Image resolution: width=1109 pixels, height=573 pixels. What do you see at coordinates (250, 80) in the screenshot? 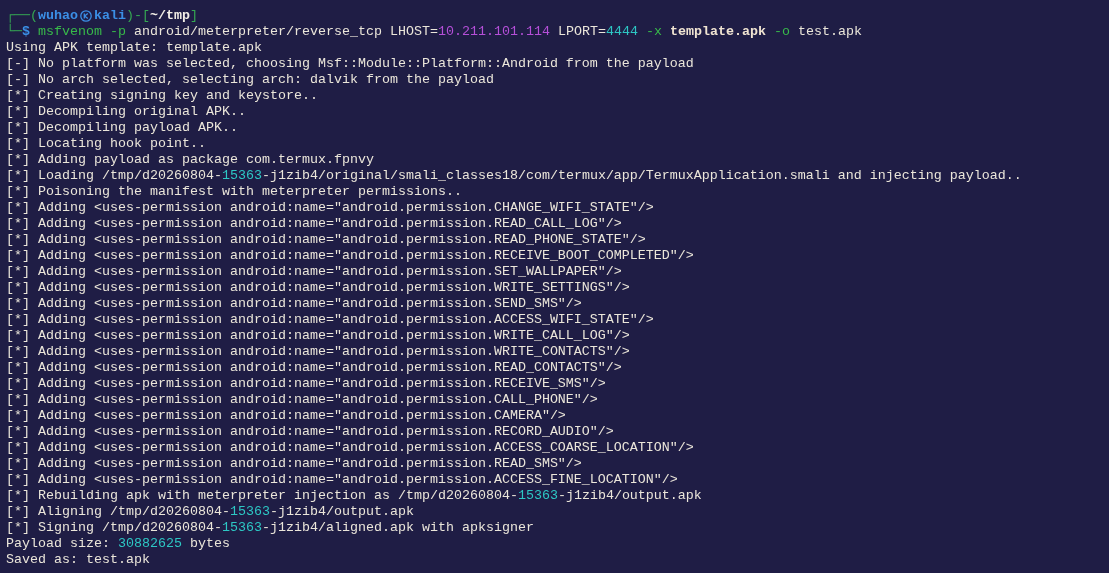
I see `output-line: [-] No arch selected, selecting arch: dalvik from the payload` at bounding box center [250, 80].